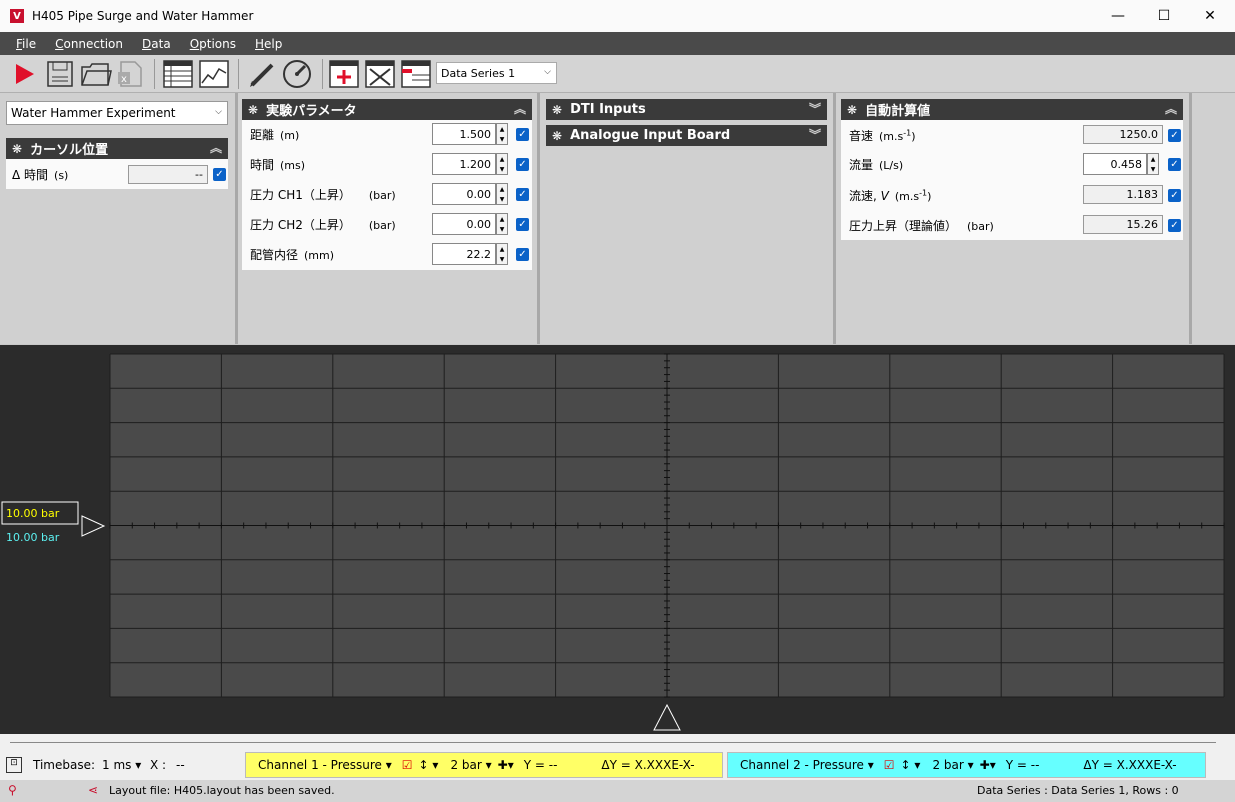  I want to click on time-checkbox: ✓, so click(522, 164).